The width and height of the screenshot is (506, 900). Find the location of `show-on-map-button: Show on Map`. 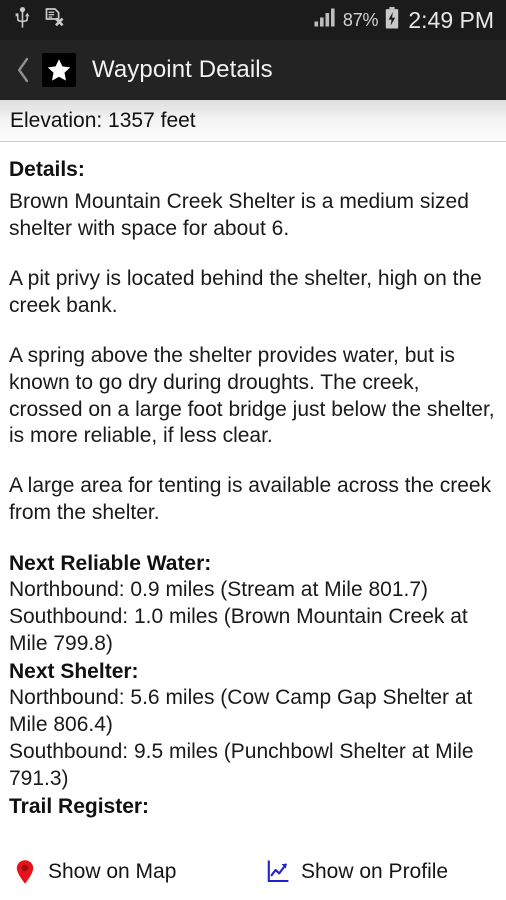

show-on-map-button: Show on Map is located at coordinates (126, 872).